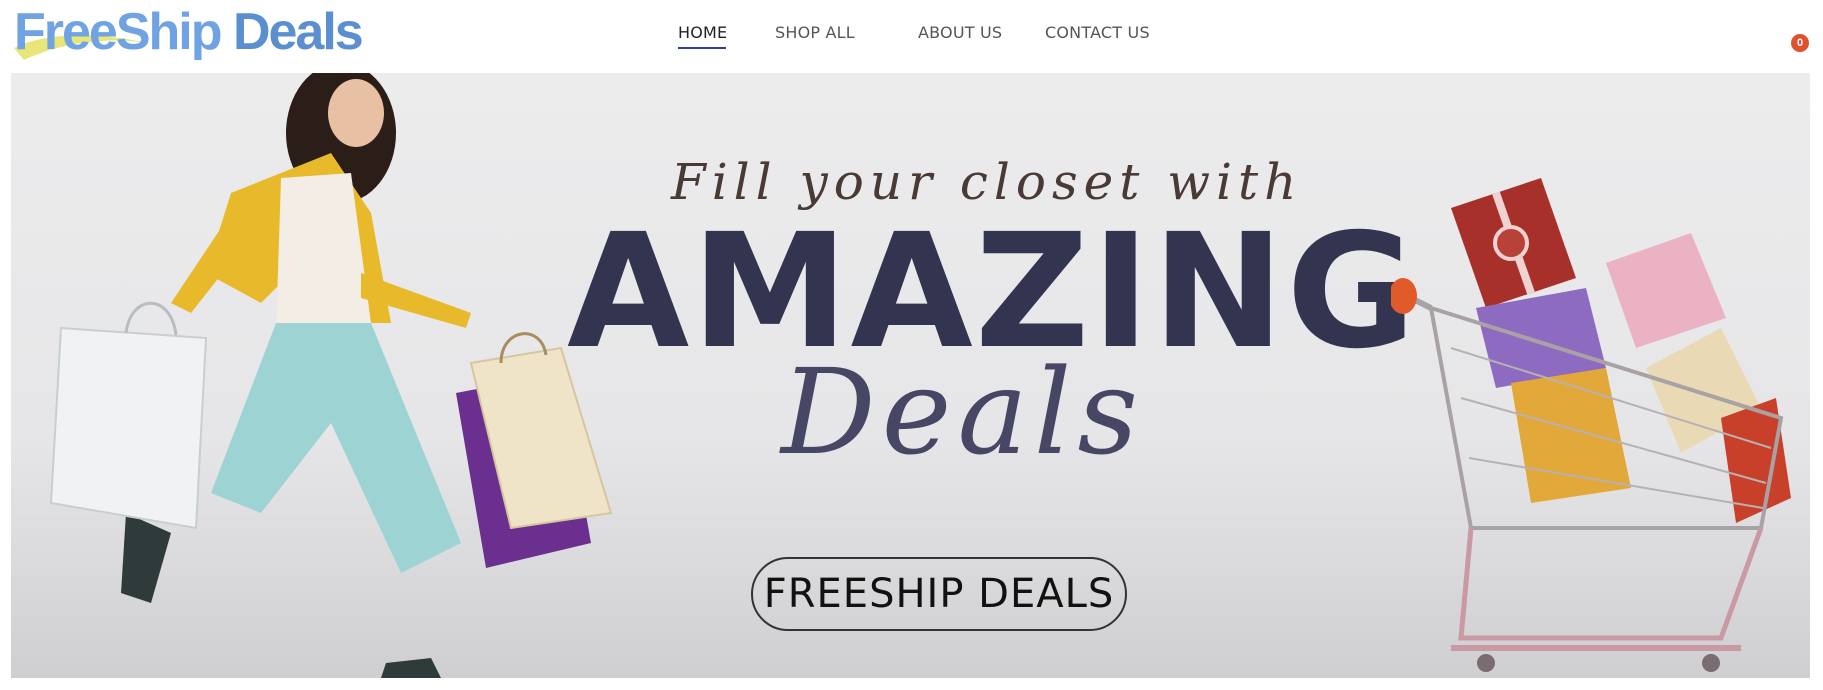 This screenshot has width=1823, height=690. What do you see at coordinates (963, 412) in the screenshot?
I see `hero-script-text: Deals` at bounding box center [963, 412].